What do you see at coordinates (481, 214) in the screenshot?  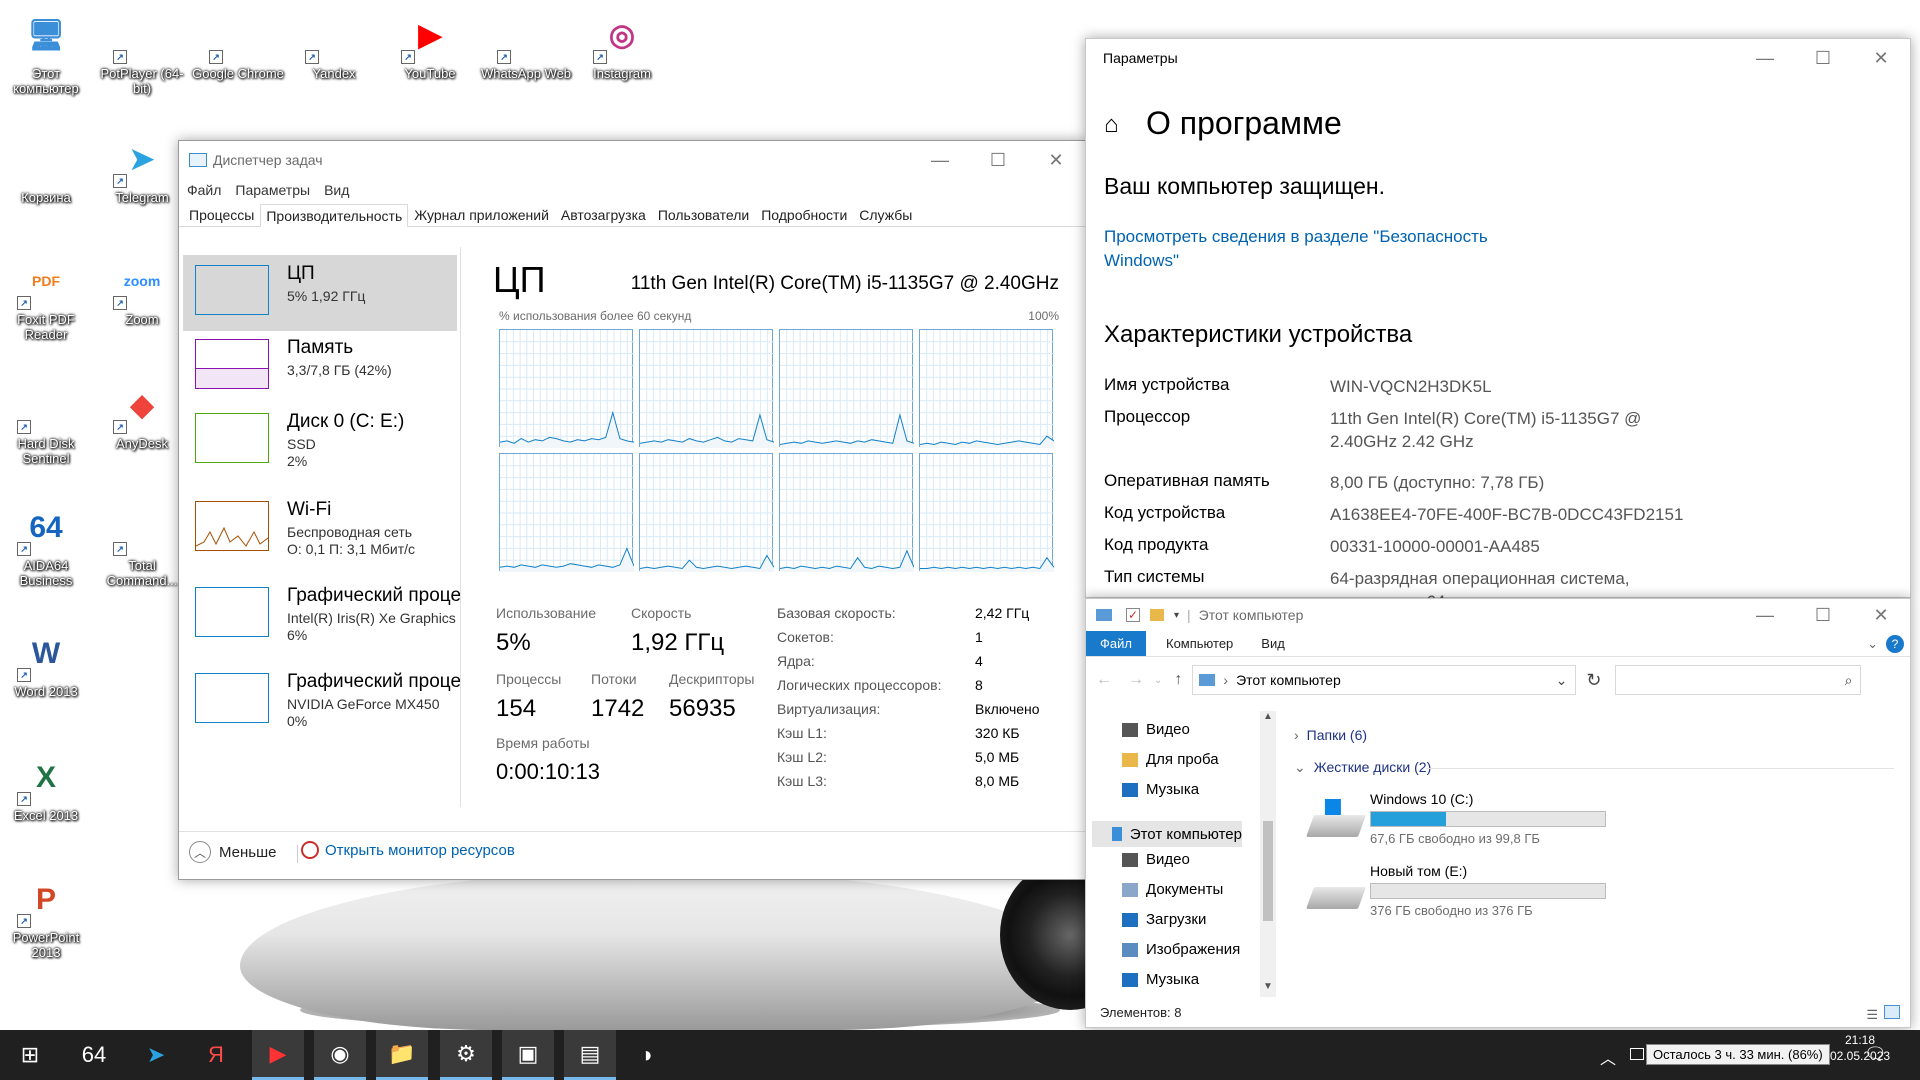 I see `tab-app-history: Журнал приложений` at bounding box center [481, 214].